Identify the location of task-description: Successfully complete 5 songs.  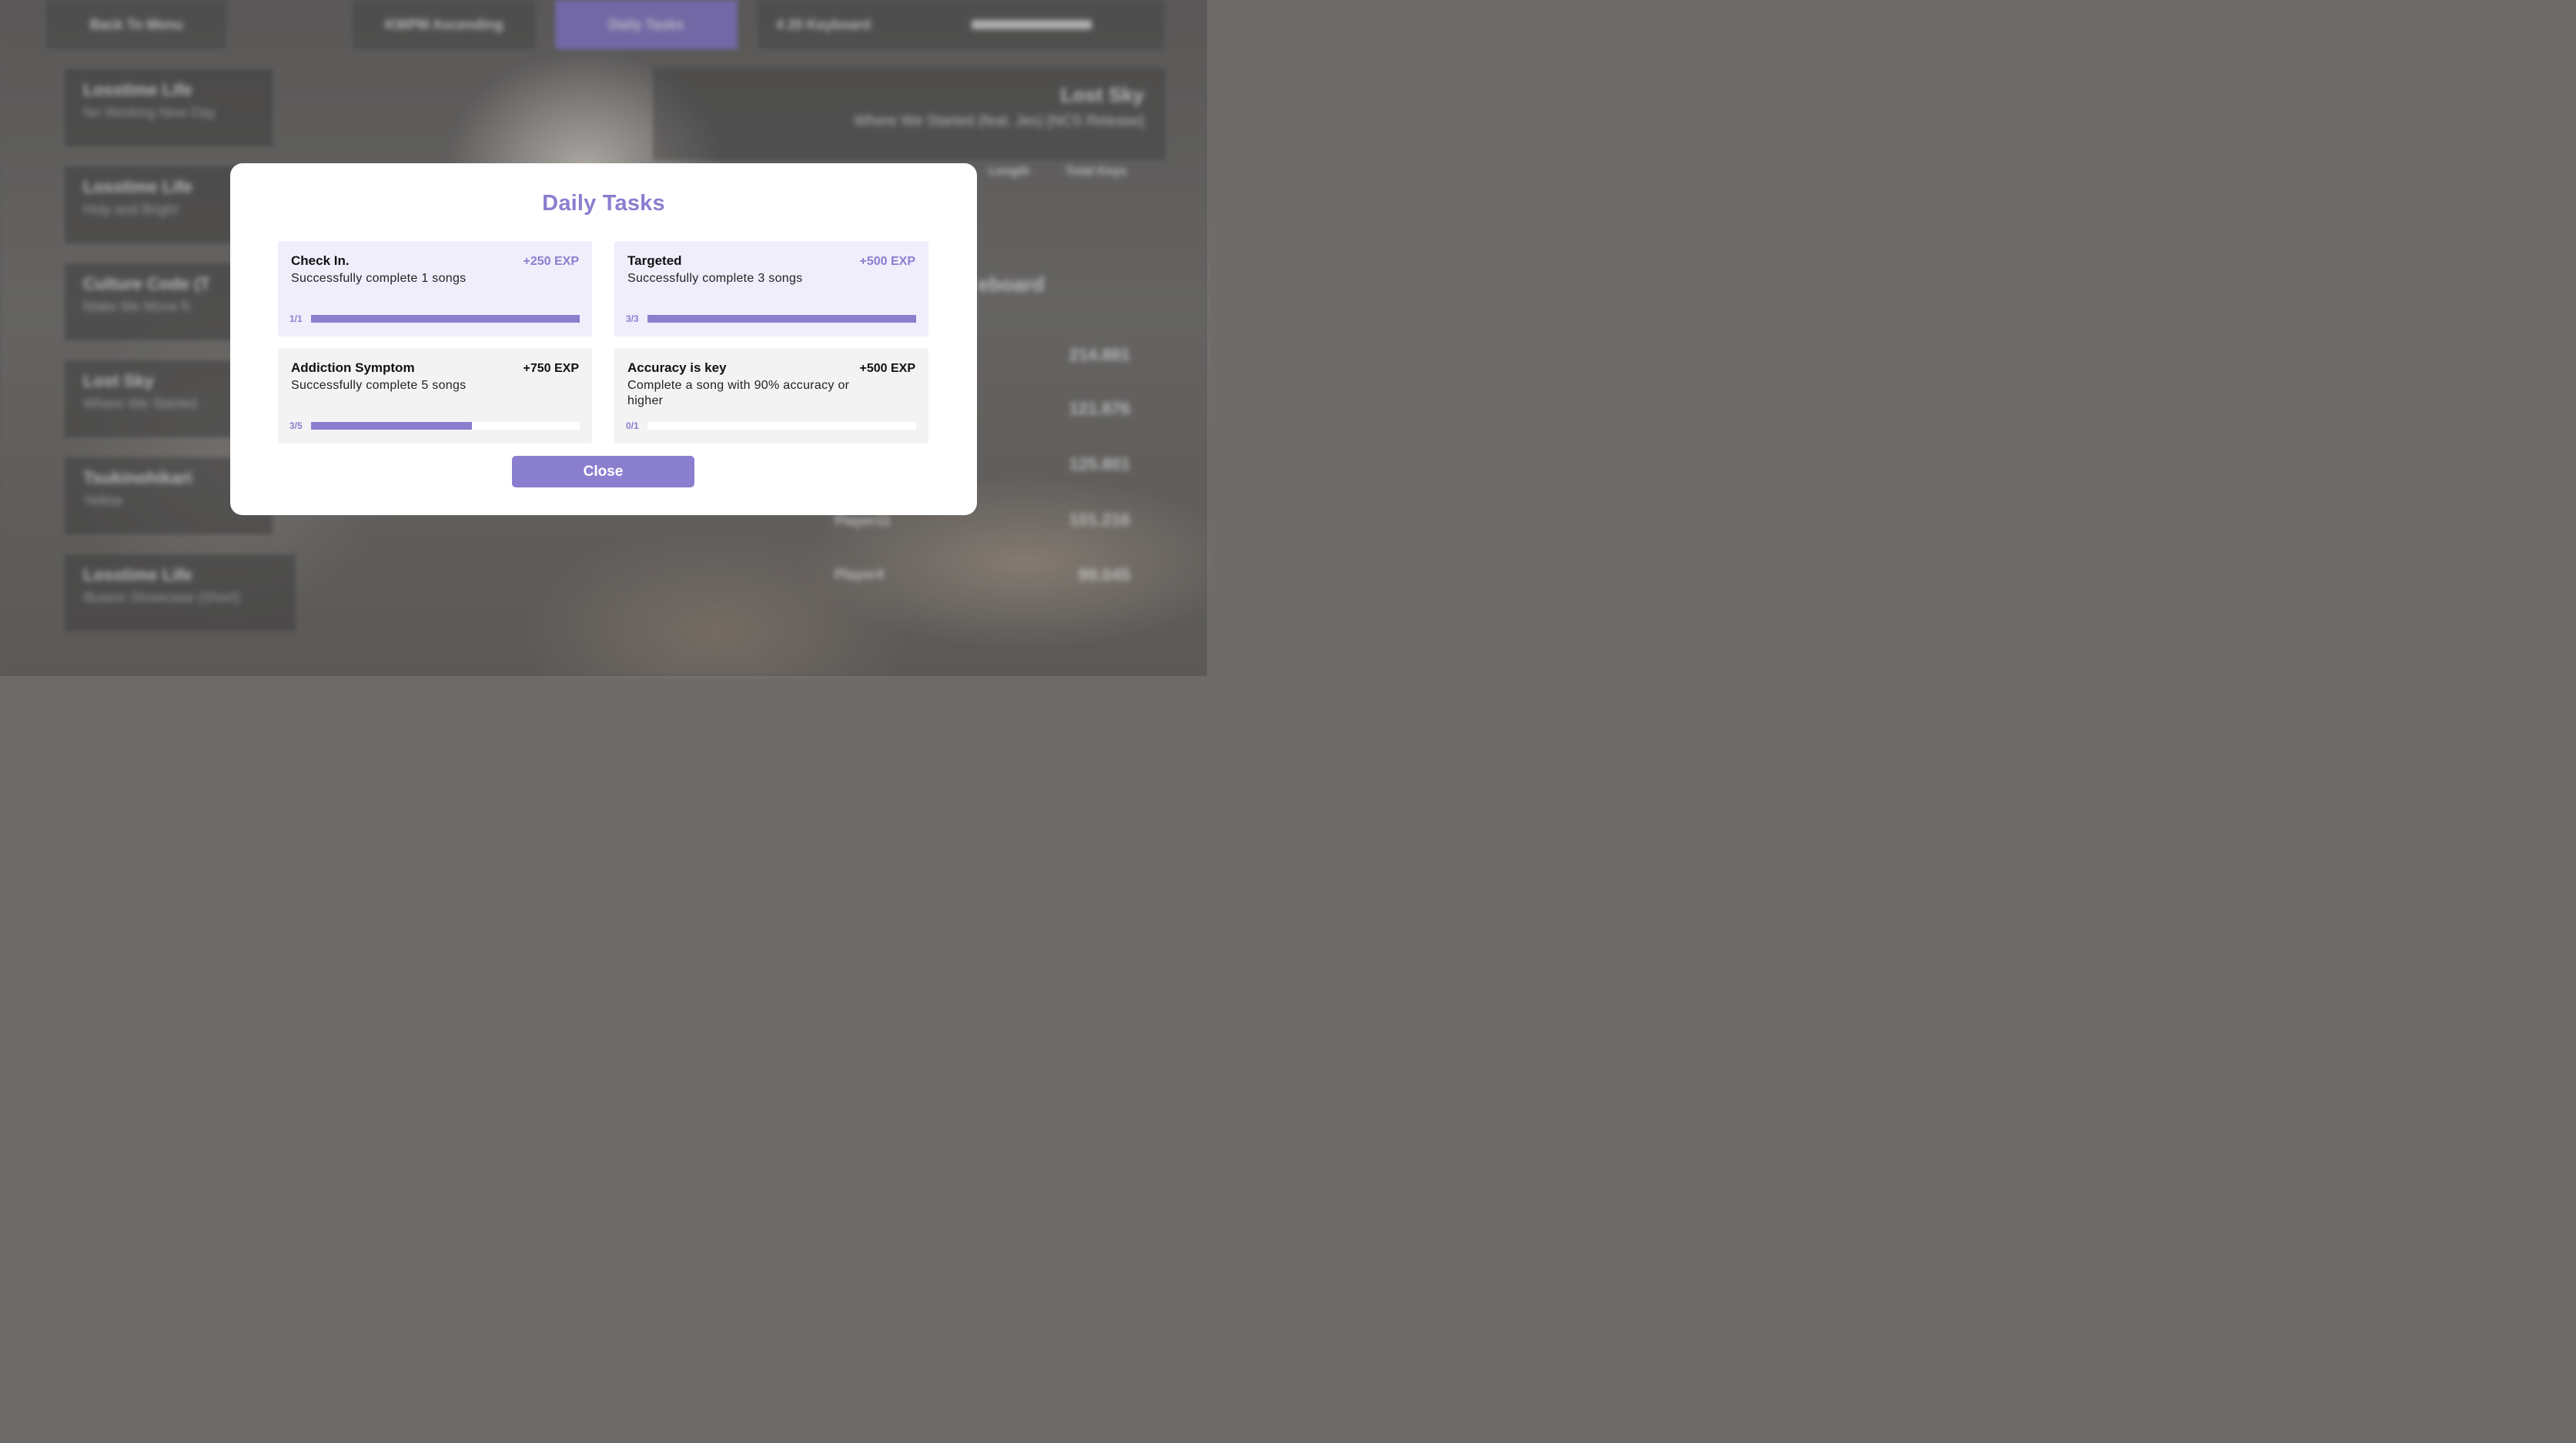
(379, 385).